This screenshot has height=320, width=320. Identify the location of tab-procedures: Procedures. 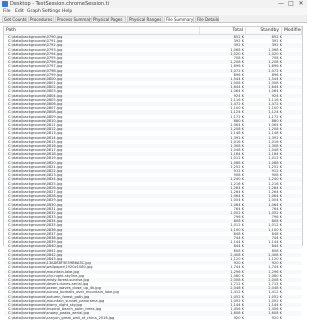
(41, 19).